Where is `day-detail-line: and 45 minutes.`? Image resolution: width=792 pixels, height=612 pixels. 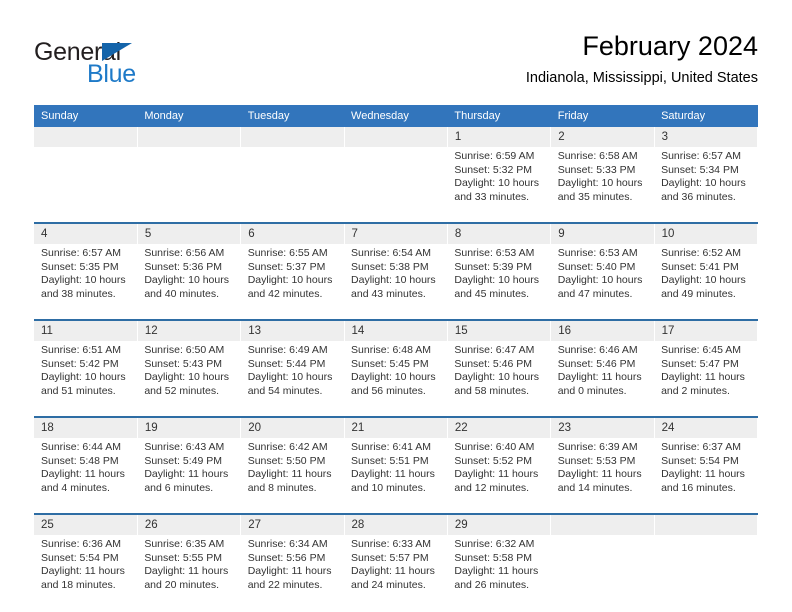
day-detail-line: and 45 minutes. is located at coordinates (492, 293).